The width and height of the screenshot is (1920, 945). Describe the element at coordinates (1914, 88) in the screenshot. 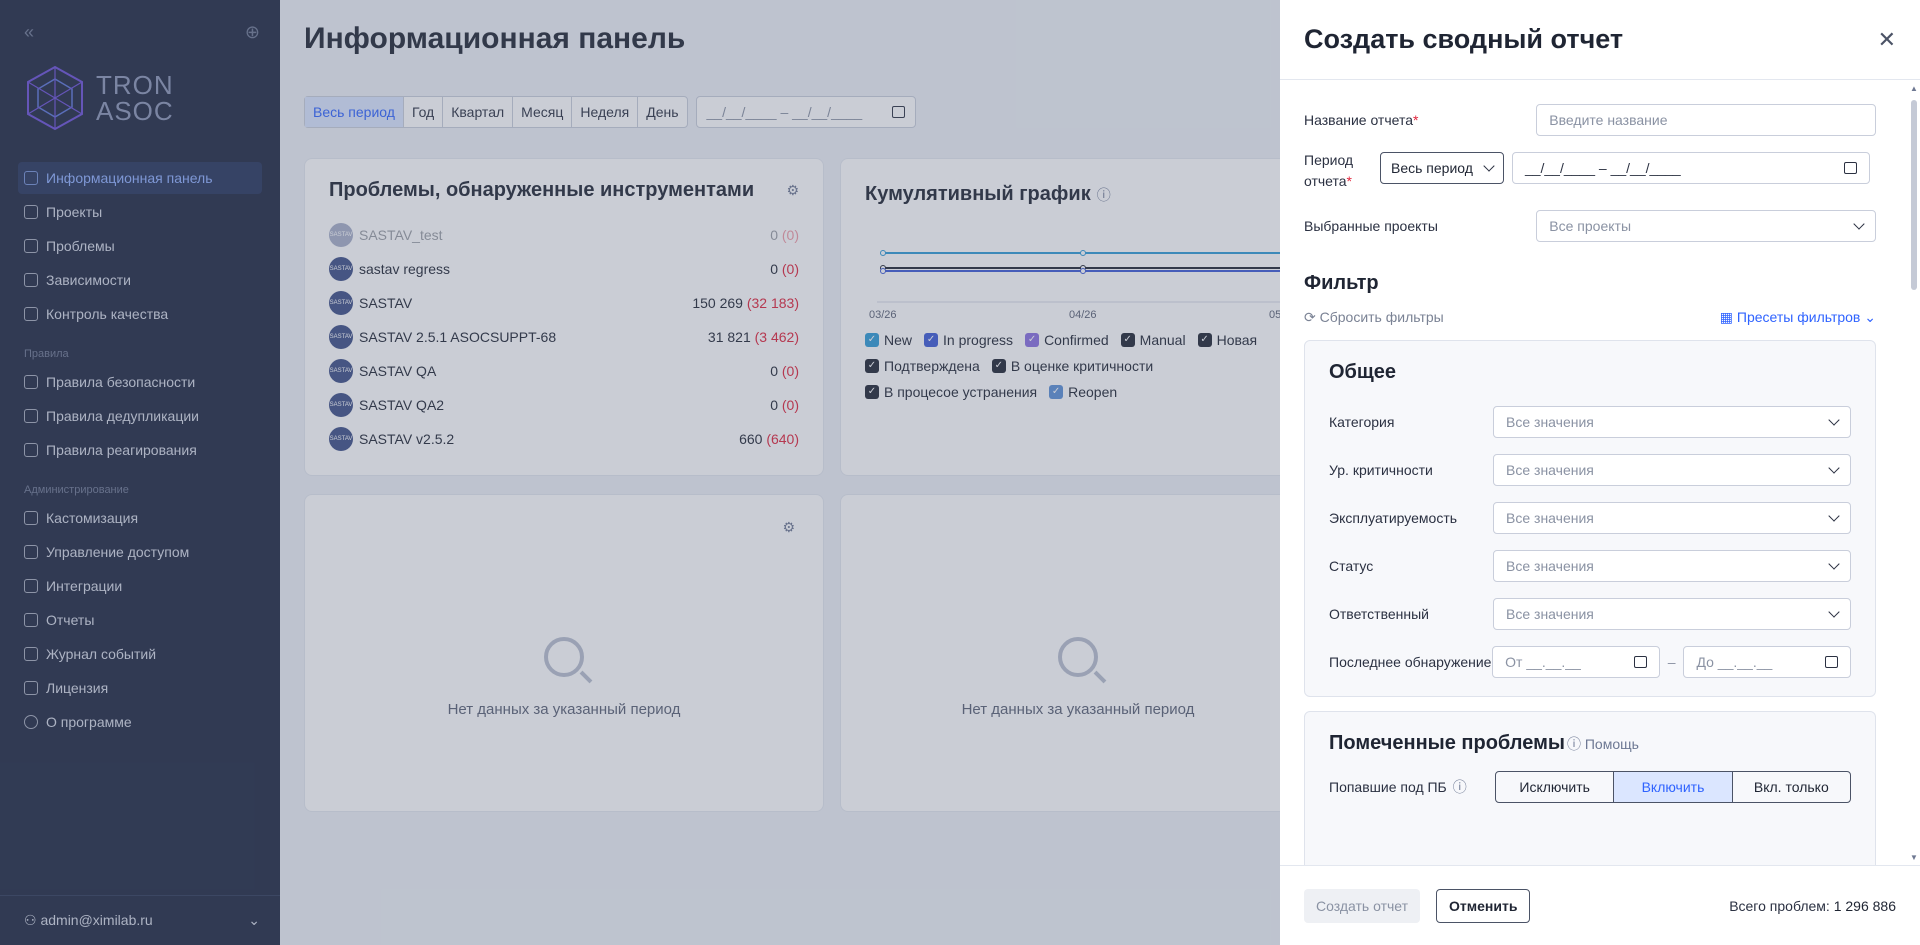

I see `scroll-up-icon: ▲` at that location.